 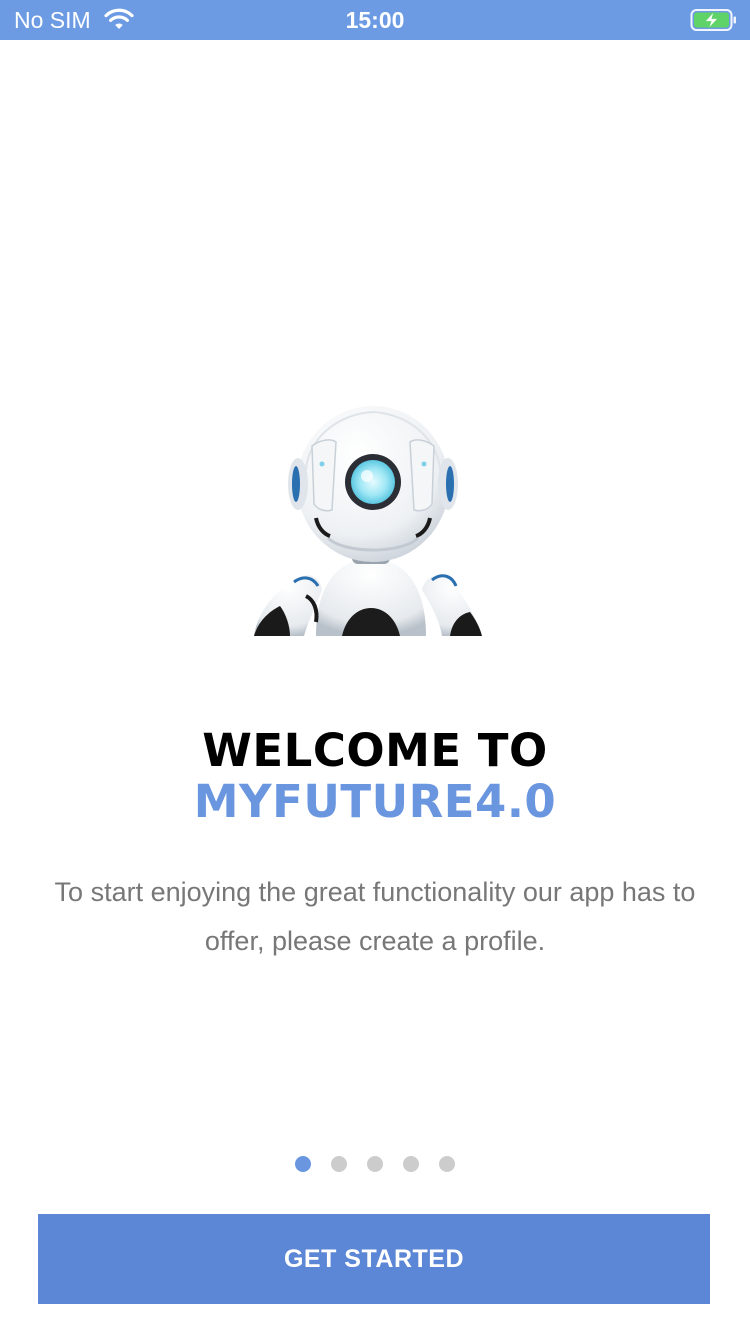 I want to click on welcome-title: WELCOME TO, so click(x=375, y=750).